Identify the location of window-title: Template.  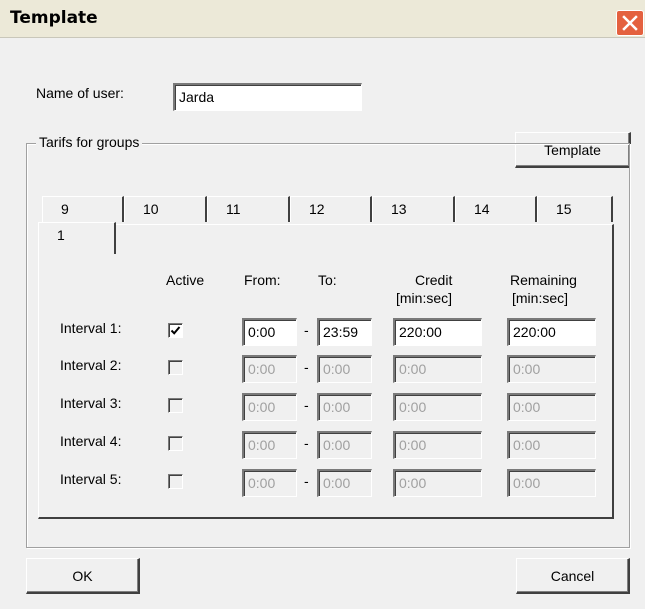
(54, 18).